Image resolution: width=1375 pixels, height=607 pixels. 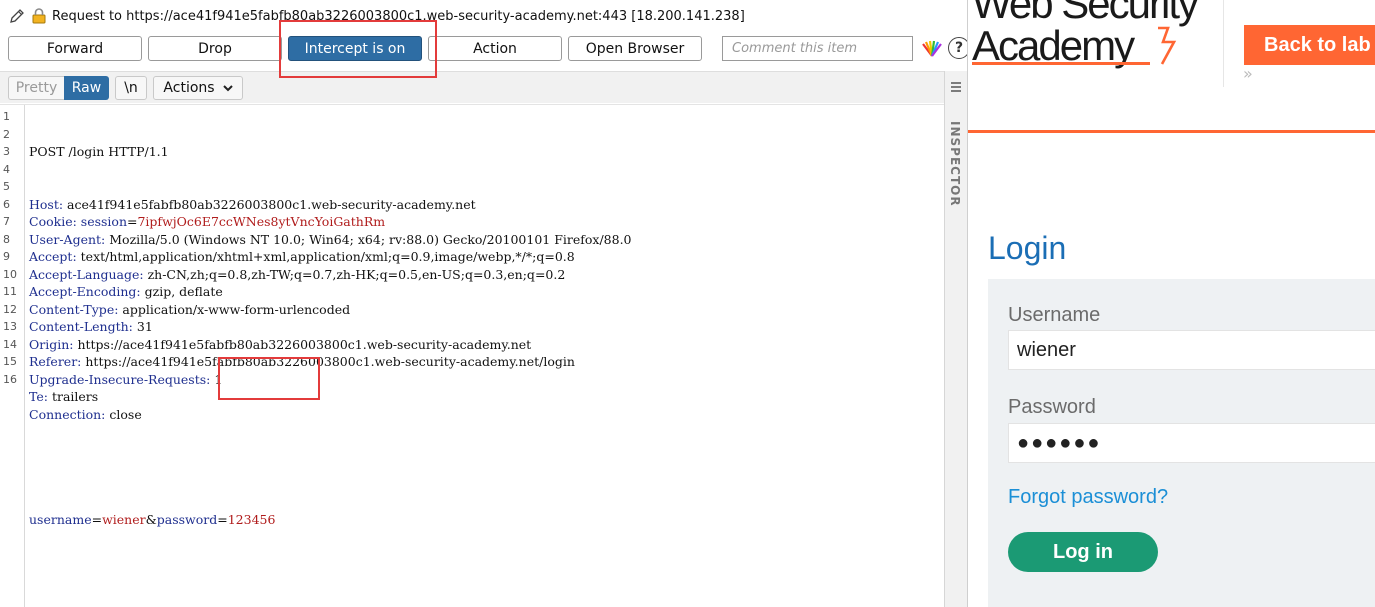 What do you see at coordinates (51, 344) in the screenshot?
I see `header-name: Origin:` at bounding box center [51, 344].